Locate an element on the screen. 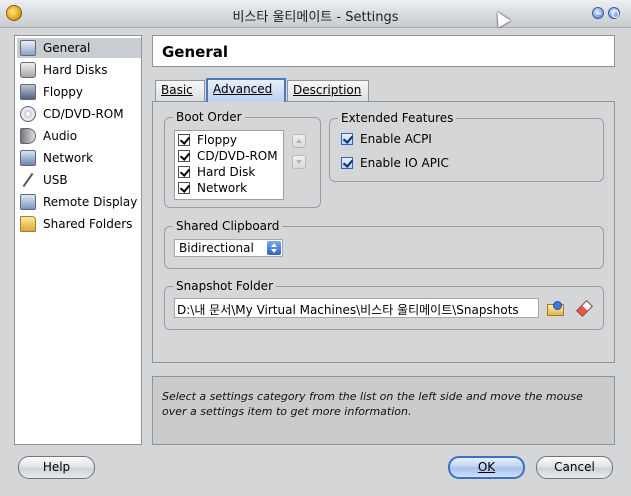 Image resolution: width=631 pixels, height=496 pixels. floppy-boot-checkbox is located at coordinates (184, 140).